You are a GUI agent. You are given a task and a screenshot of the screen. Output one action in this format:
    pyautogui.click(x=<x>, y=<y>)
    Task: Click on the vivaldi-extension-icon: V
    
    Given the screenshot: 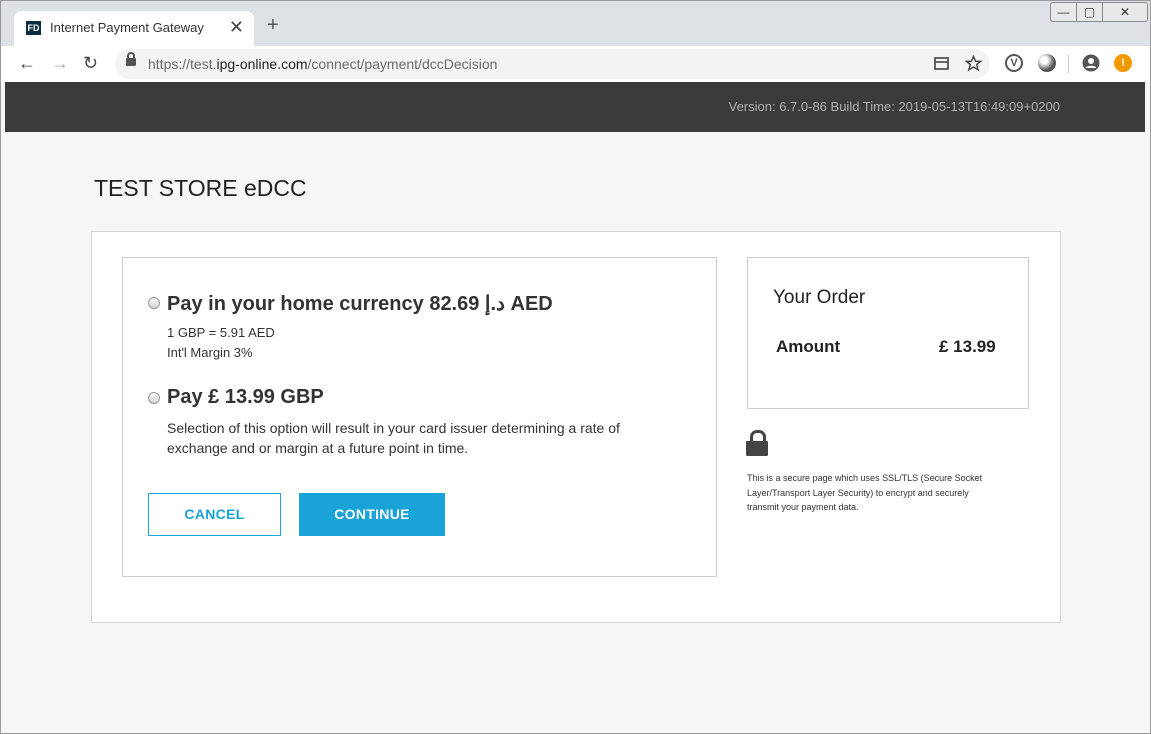 What is the action you would take?
    pyautogui.click(x=1014, y=63)
    